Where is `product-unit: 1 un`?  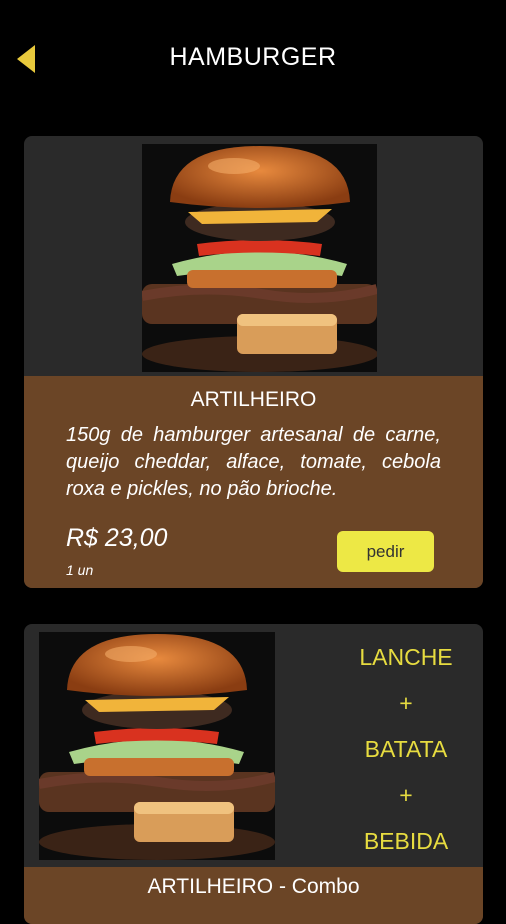
product-unit: 1 un is located at coordinates (80, 570).